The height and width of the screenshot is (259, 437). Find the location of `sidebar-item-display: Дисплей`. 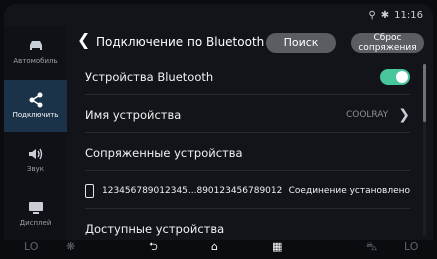

sidebar-item-display: Дисплей is located at coordinates (35, 214).